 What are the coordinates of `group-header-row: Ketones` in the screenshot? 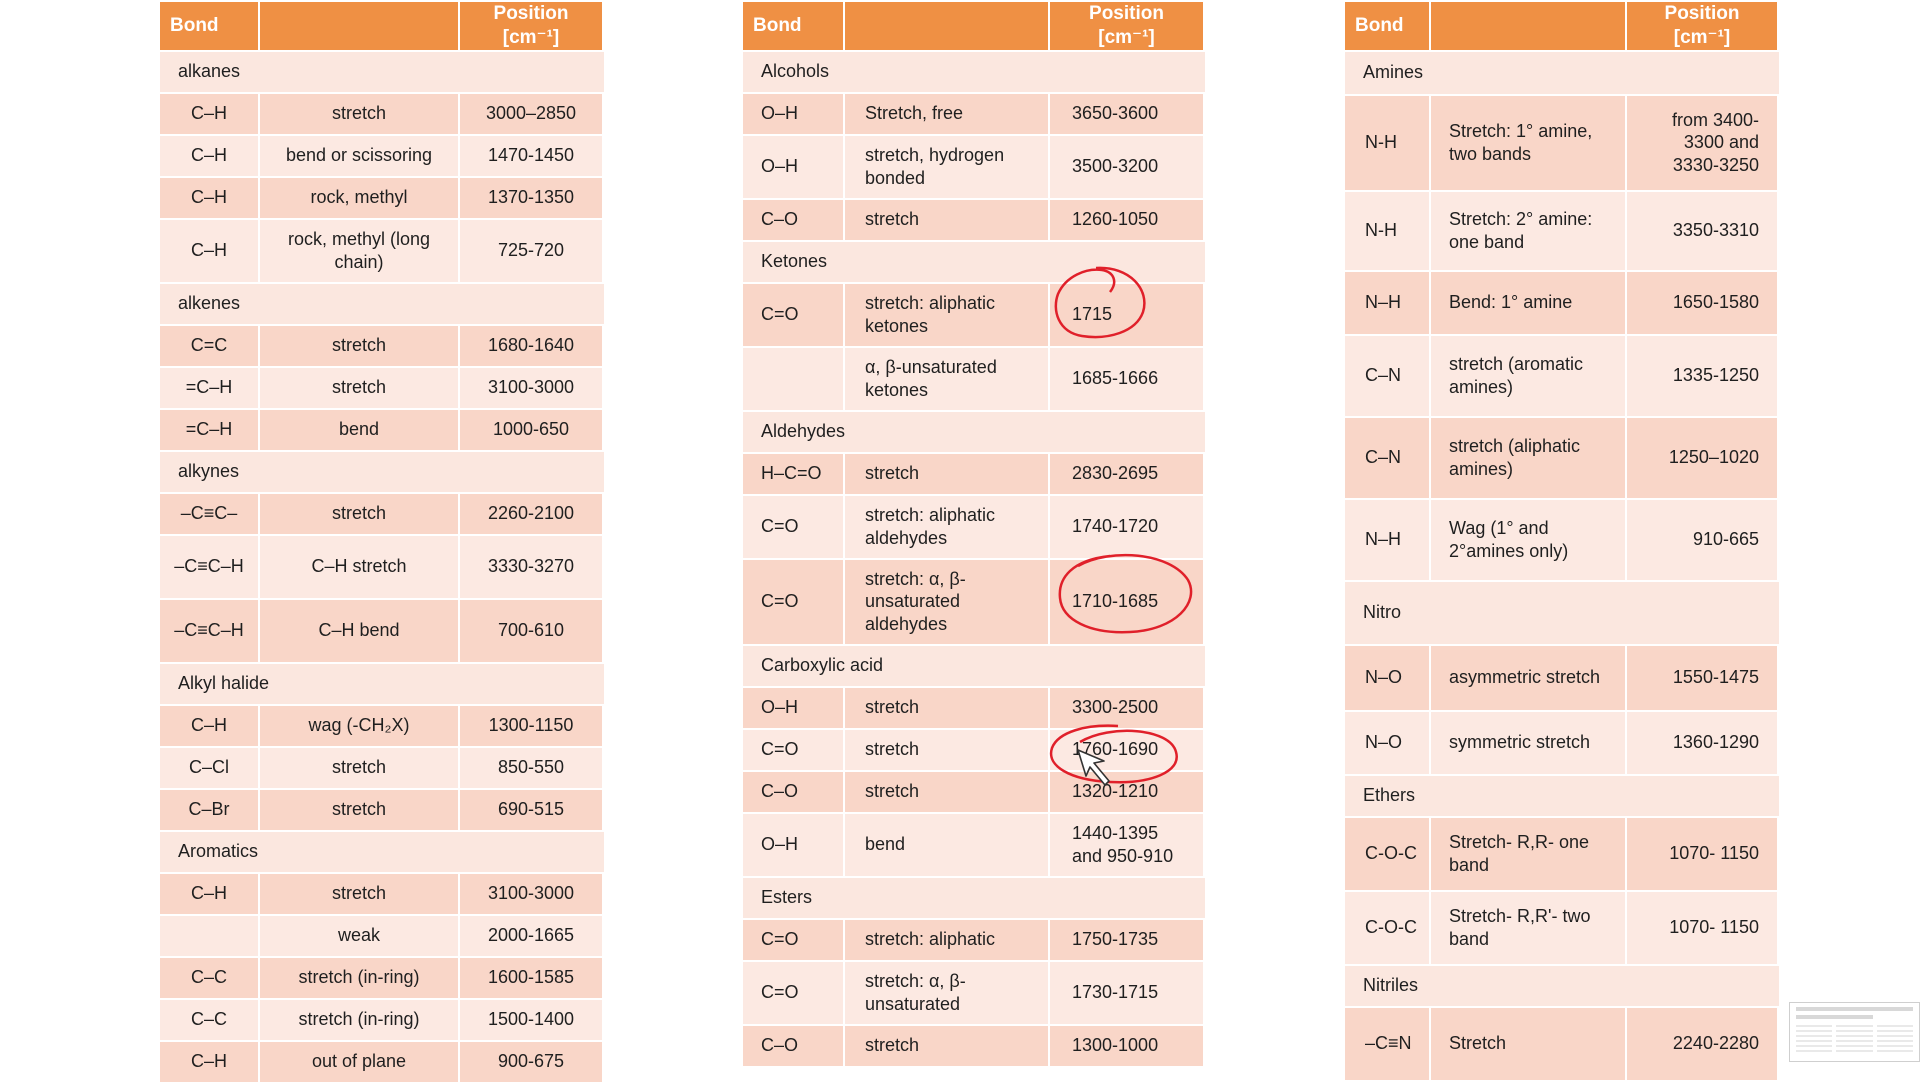 It's located at (974, 261).